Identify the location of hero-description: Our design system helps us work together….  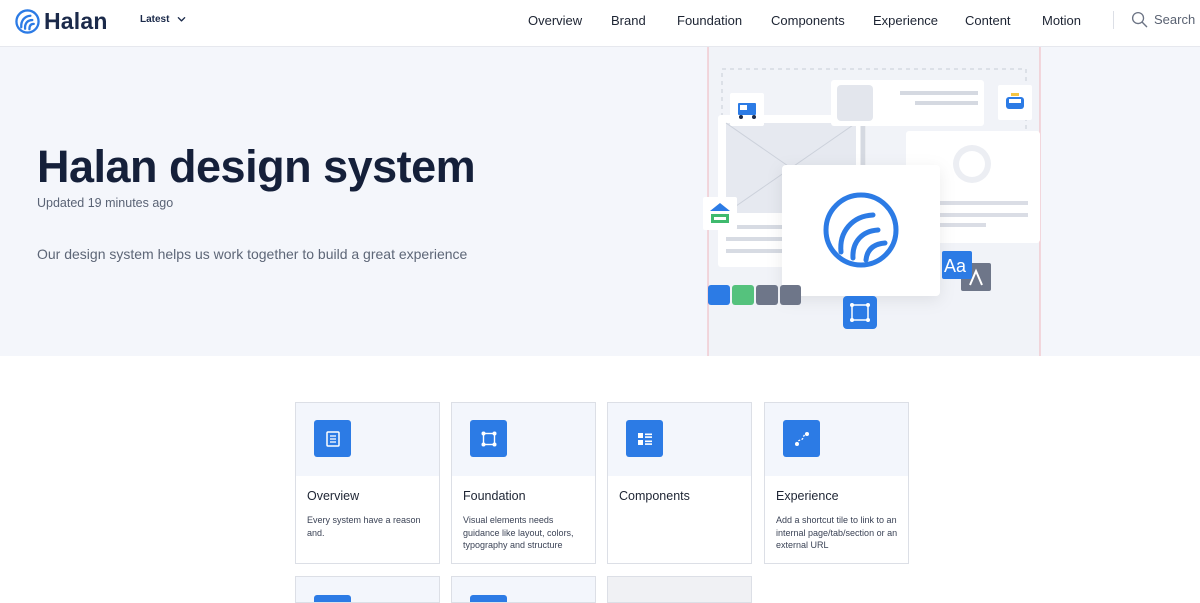
(252, 254).